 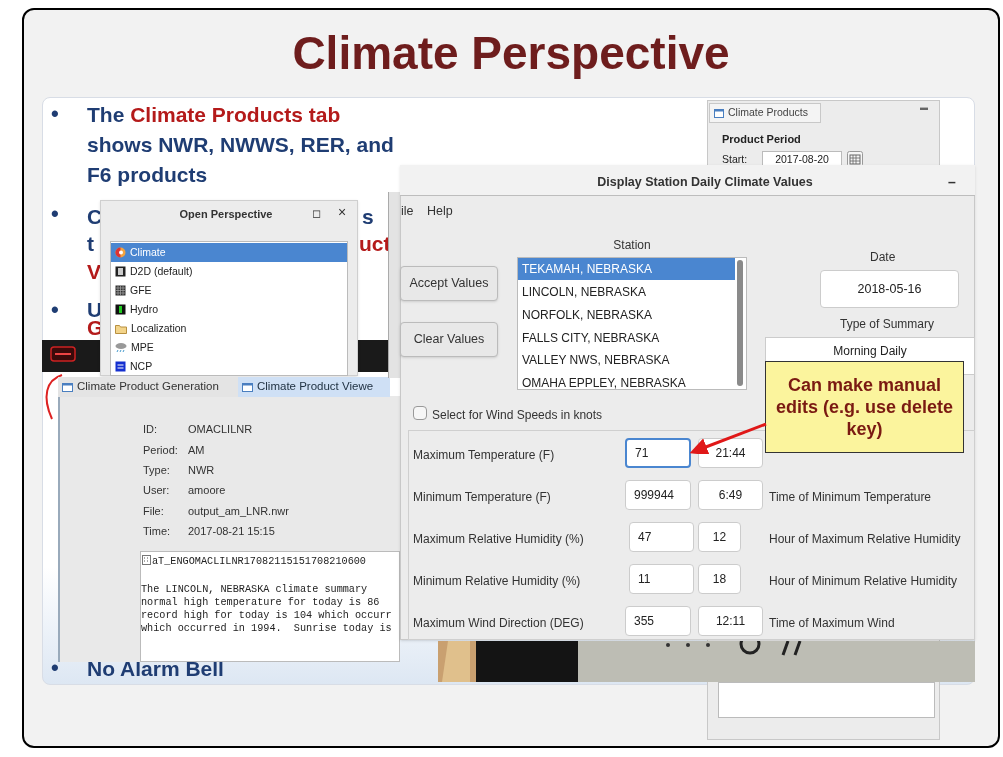 I want to click on bullet-text: s, so click(x=368, y=217).